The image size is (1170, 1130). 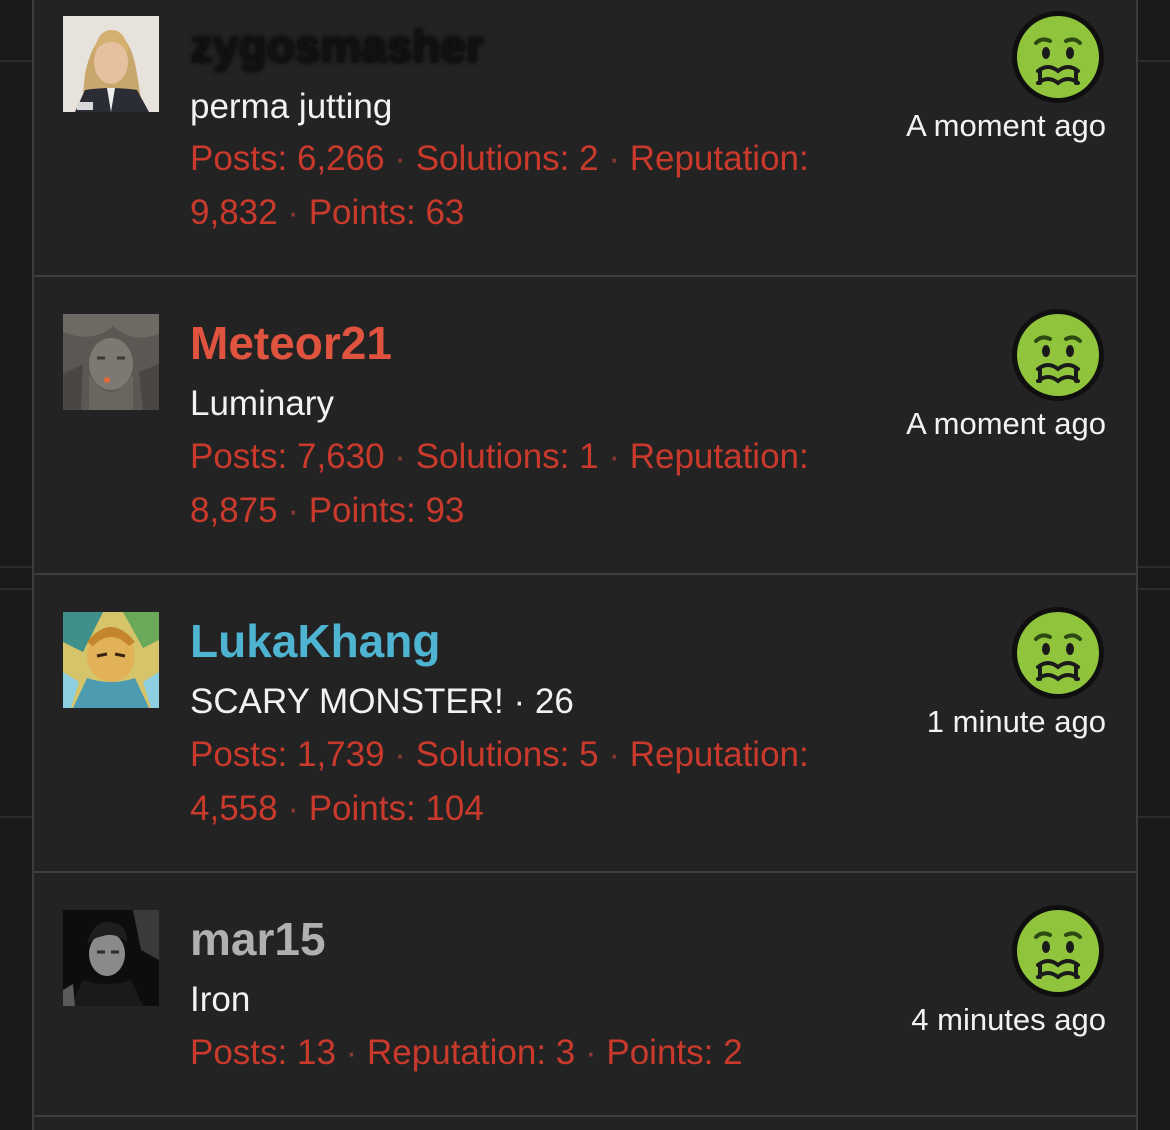 What do you see at coordinates (1016, 721) in the screenshot?
I see `timestamp: 1 minute ago` at bounding box center [1016, 721].